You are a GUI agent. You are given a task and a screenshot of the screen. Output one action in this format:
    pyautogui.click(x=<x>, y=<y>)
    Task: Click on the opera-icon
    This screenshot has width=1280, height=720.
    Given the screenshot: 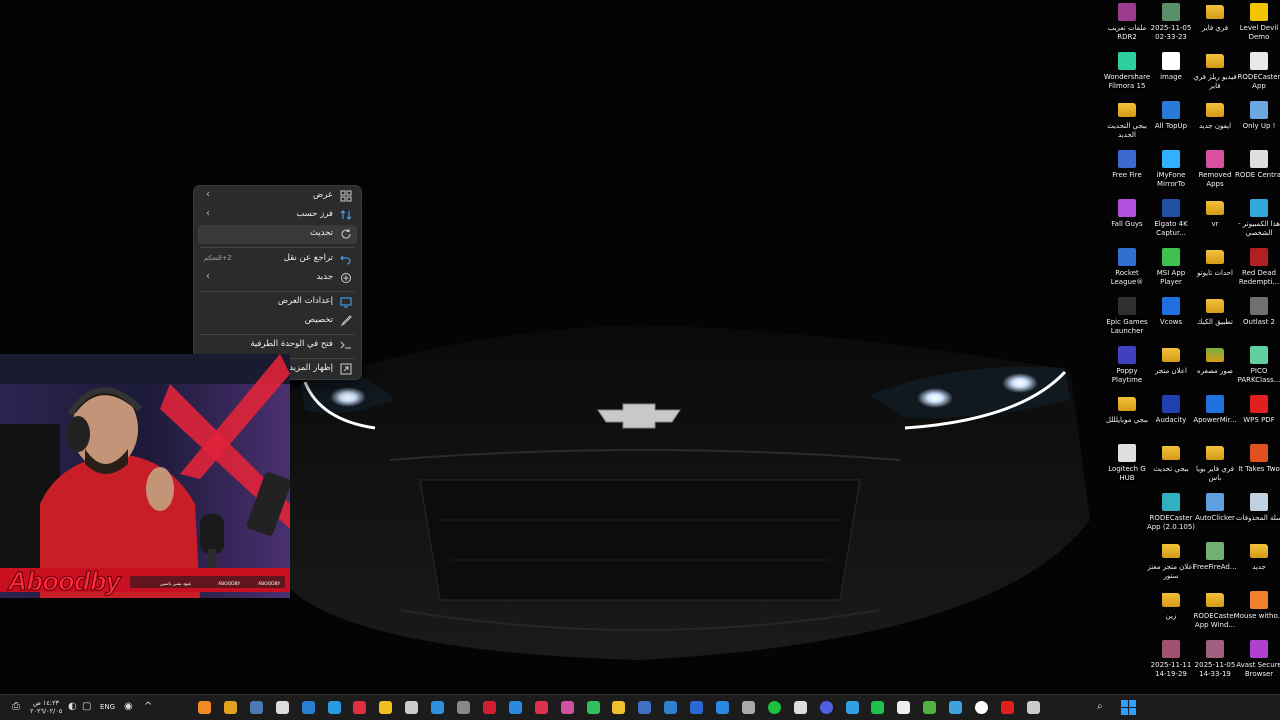 What is the action you would take?
    pyautogui.click(x=1007, y=707)
    